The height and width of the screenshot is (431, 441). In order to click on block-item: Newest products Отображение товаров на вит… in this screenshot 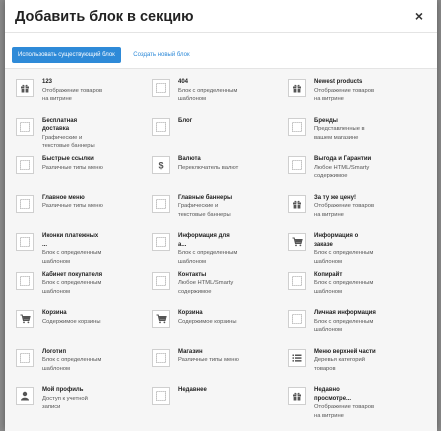, I will do `click(356, 97)`.